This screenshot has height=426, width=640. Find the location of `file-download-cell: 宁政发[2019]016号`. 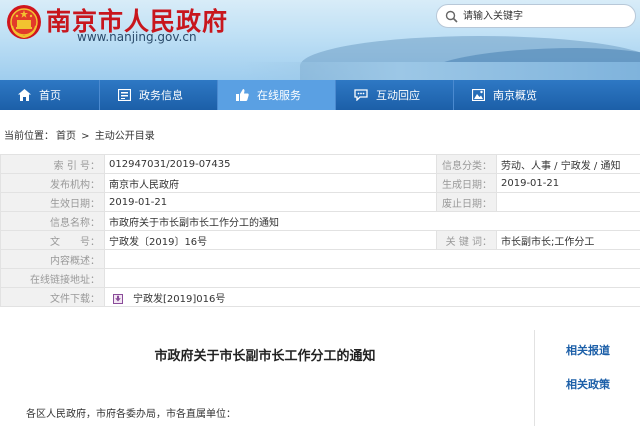

file-download-cell: 宁政发[2019]016号 is located at coordinates (372, 297).